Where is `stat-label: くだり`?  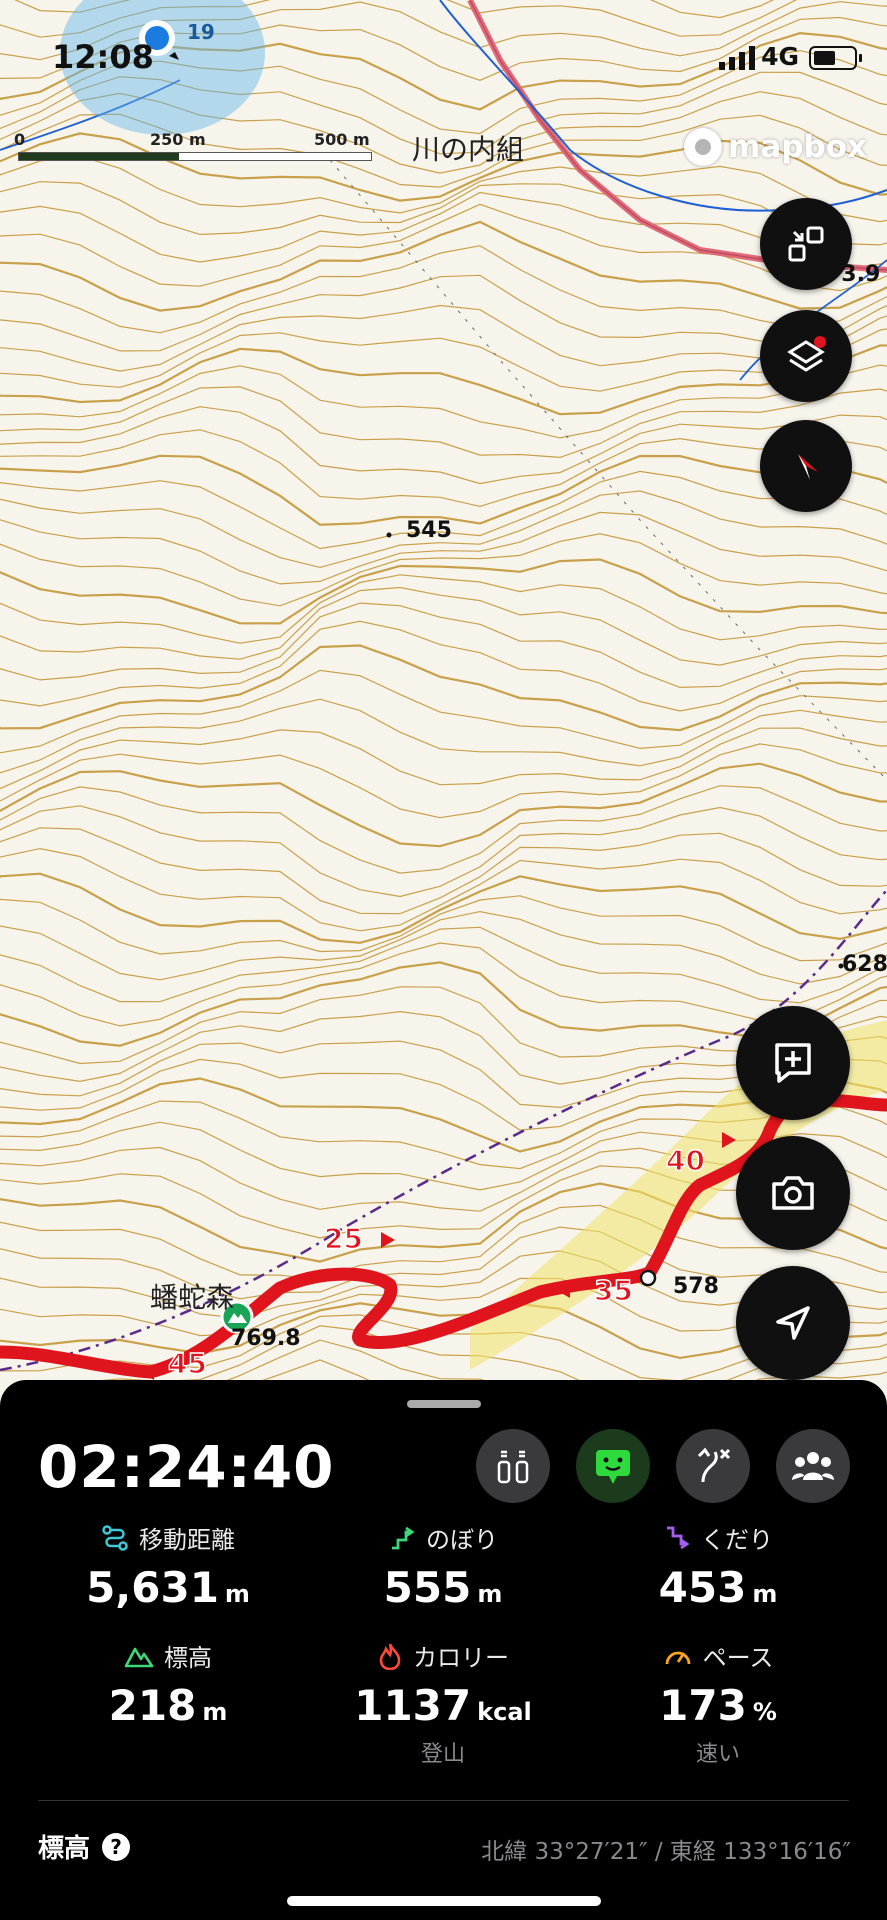
stat-label: くだり is located at coordinates (737, 1540).